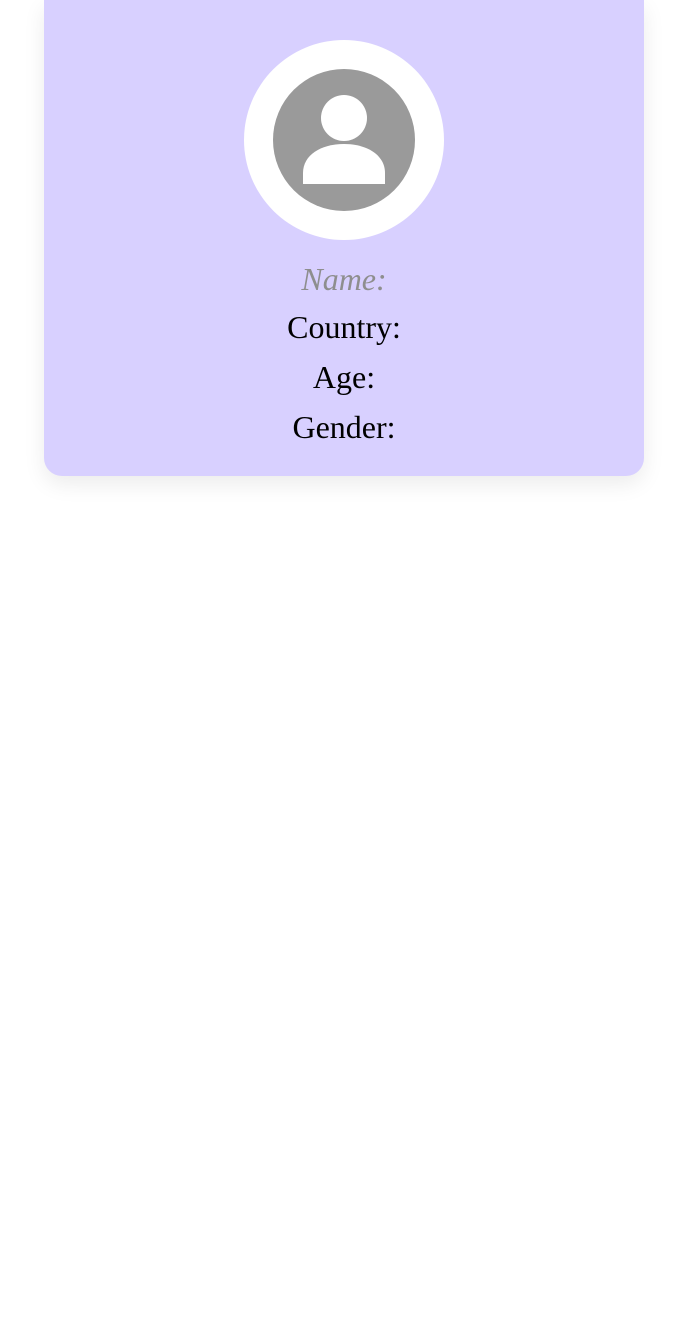 This screenshot has height=1334, width=686. I want to click on country-label: Country:, so click(344, 327).